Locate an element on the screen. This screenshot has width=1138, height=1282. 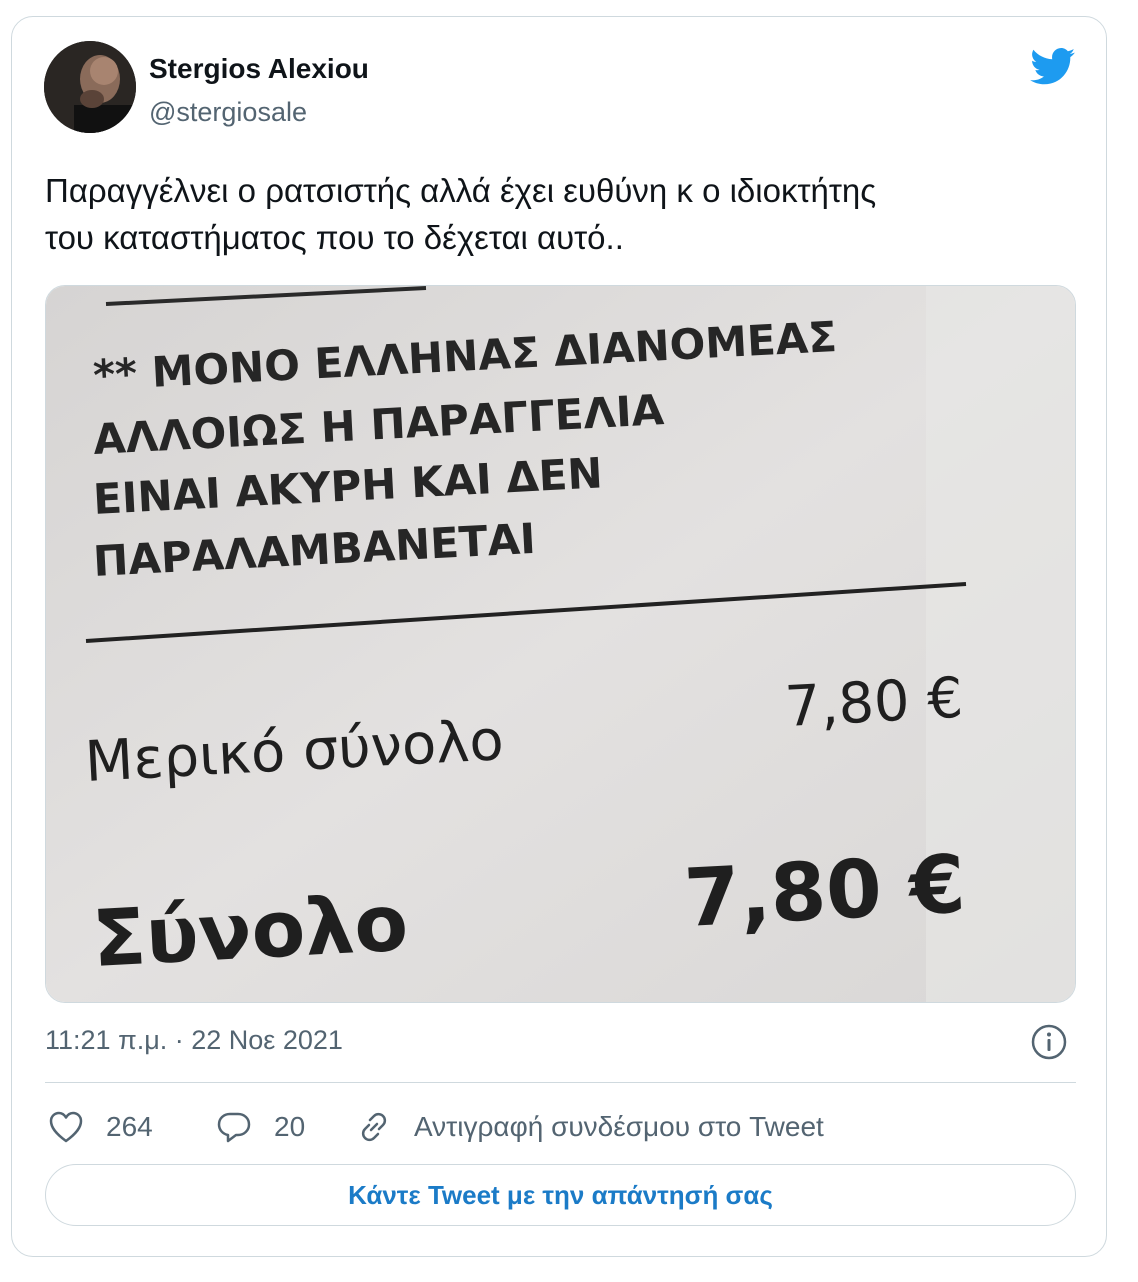
speech-bubble-icon is located at coordinates (234, 1127).